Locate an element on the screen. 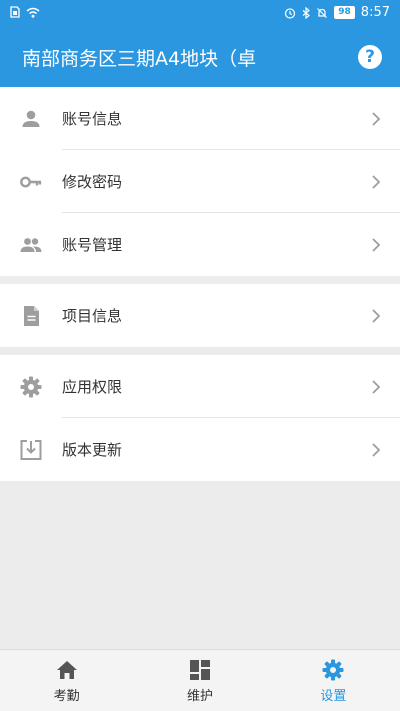 This screenshot has width=400, height=711. home-icon is located at coordinates (66, 669).